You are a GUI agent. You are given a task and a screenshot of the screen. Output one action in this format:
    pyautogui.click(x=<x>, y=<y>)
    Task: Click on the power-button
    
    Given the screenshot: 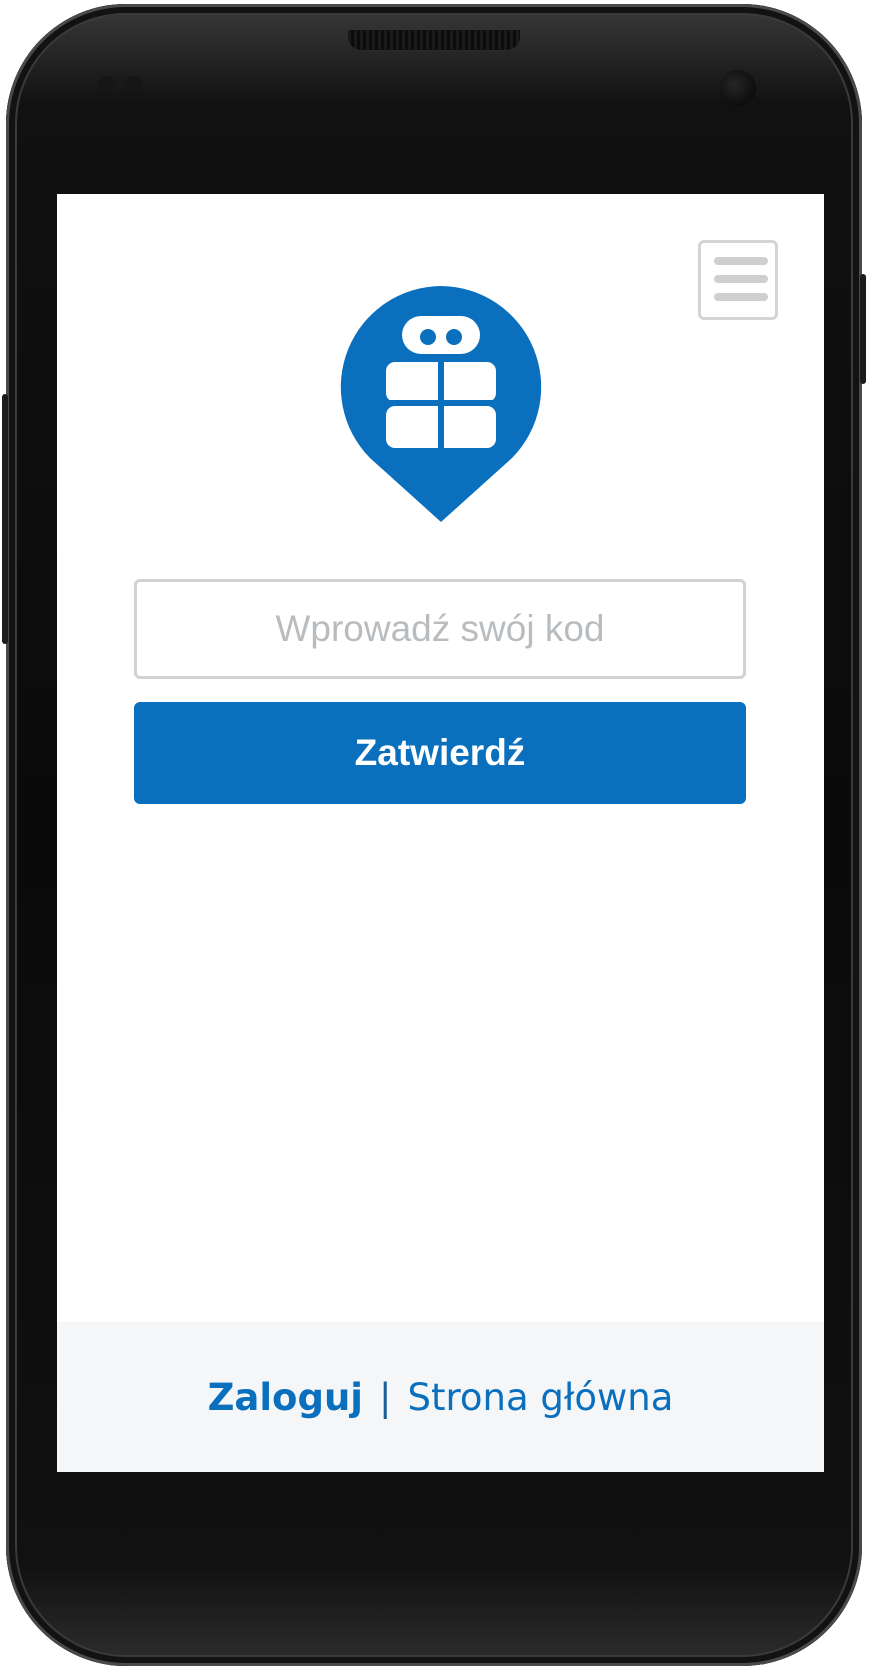 What is the action you would take?
    pyautogui.click(x=863, y=329)
    